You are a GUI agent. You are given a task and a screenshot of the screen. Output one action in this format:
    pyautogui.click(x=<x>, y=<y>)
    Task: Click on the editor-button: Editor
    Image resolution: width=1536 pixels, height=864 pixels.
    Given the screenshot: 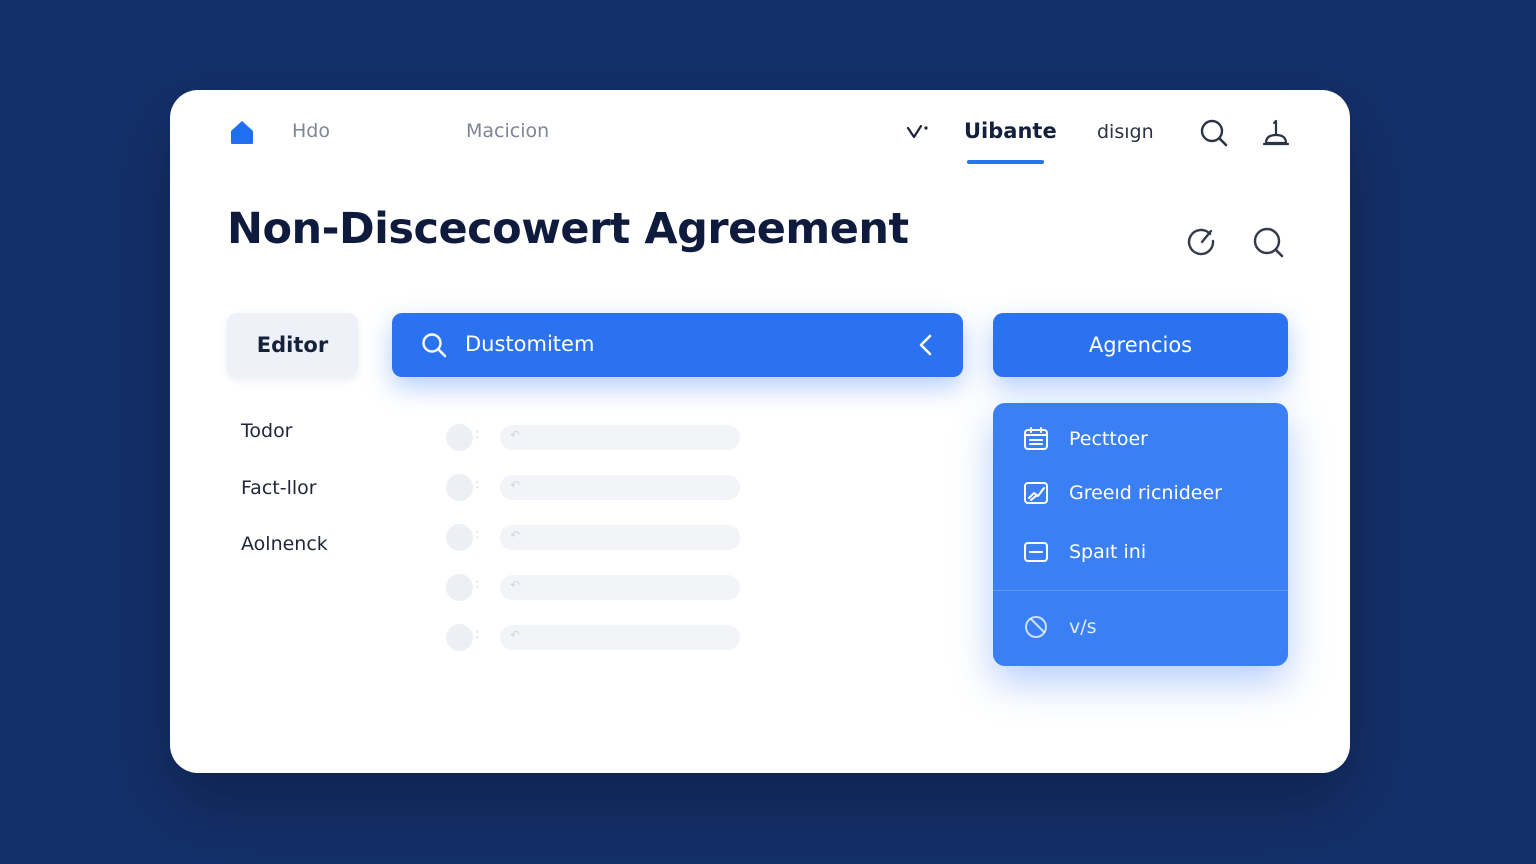 What is the action you would take?
    pyautogui.click(x=292, y=345)
    